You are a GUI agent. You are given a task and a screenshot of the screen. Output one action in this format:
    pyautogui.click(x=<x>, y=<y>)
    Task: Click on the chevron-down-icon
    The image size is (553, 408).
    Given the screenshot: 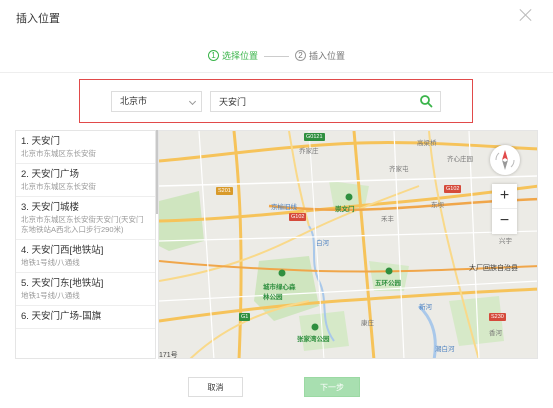 What is the action you would take?
    pyautogui.click(x=192, y=101)
    